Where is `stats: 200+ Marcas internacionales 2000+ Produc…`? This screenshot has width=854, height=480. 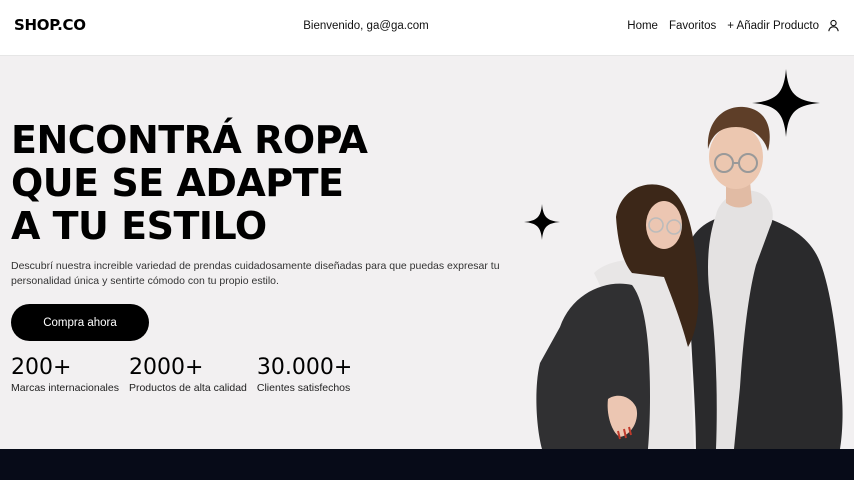
stats: 200+ Marcas internacionales 2000+ Produc… is located at coordinates (181, 374).